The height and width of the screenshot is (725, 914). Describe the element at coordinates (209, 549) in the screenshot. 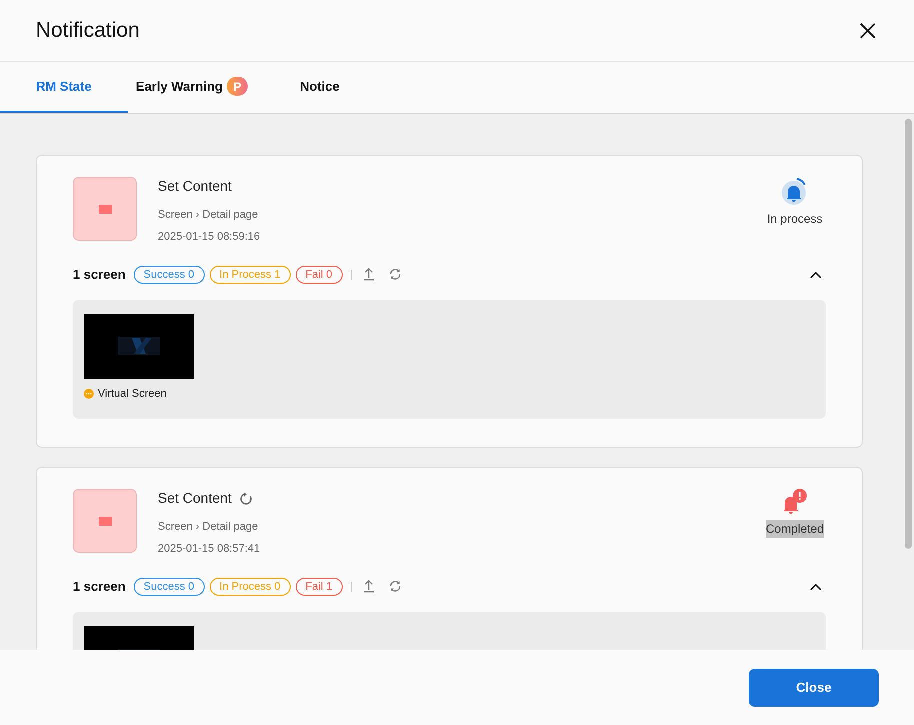

I see `timestamp: 2025-01-15 08:57:41` at that location.